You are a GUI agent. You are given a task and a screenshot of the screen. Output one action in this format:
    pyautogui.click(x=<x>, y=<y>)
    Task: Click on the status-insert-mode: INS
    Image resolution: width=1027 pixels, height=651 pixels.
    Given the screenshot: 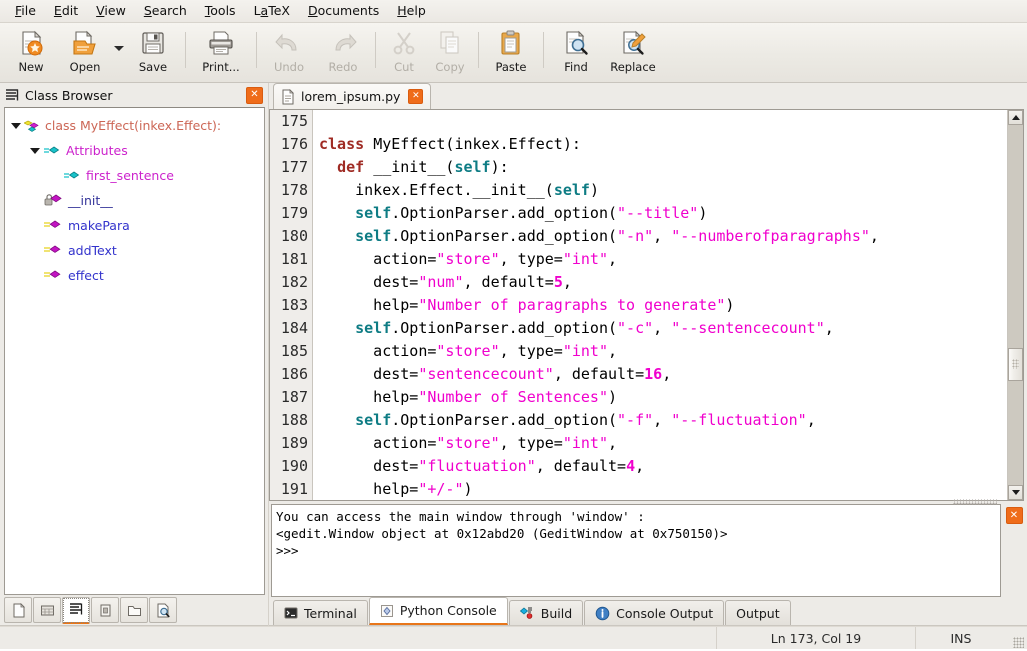 What is the action you would take?
    pyautogui.click(x=961, y=638)
    